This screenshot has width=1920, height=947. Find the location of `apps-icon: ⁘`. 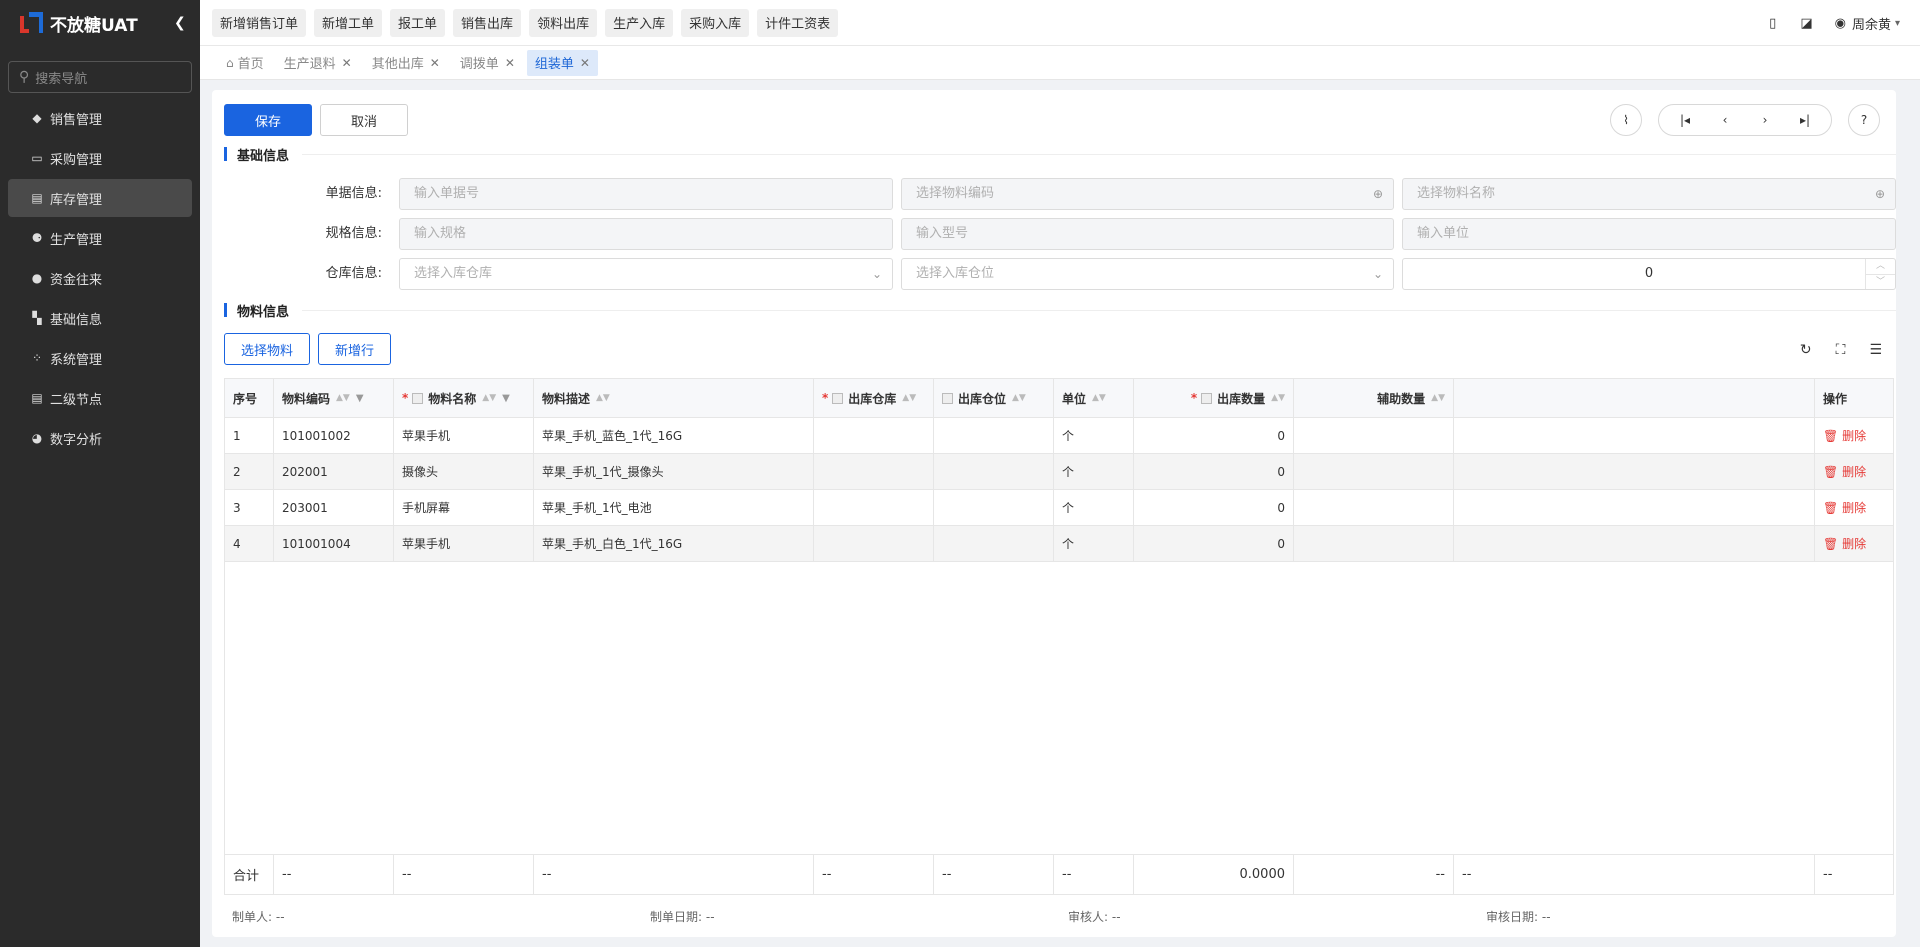

apps-icon: ⁘ is located at coordinates (37, 358).